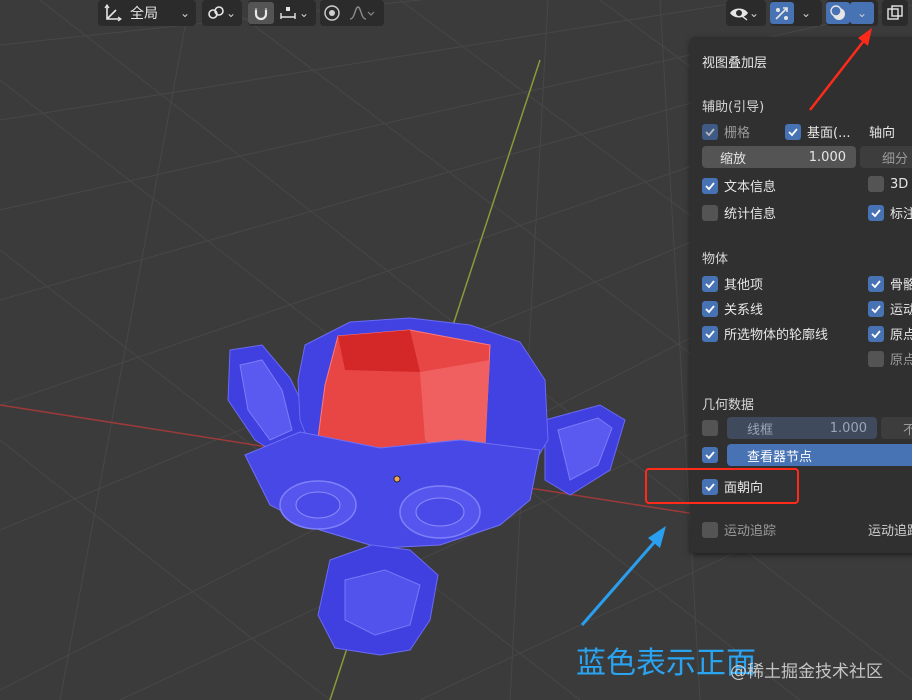  I want to click on scale-value: 1.000, so click(827, 157).